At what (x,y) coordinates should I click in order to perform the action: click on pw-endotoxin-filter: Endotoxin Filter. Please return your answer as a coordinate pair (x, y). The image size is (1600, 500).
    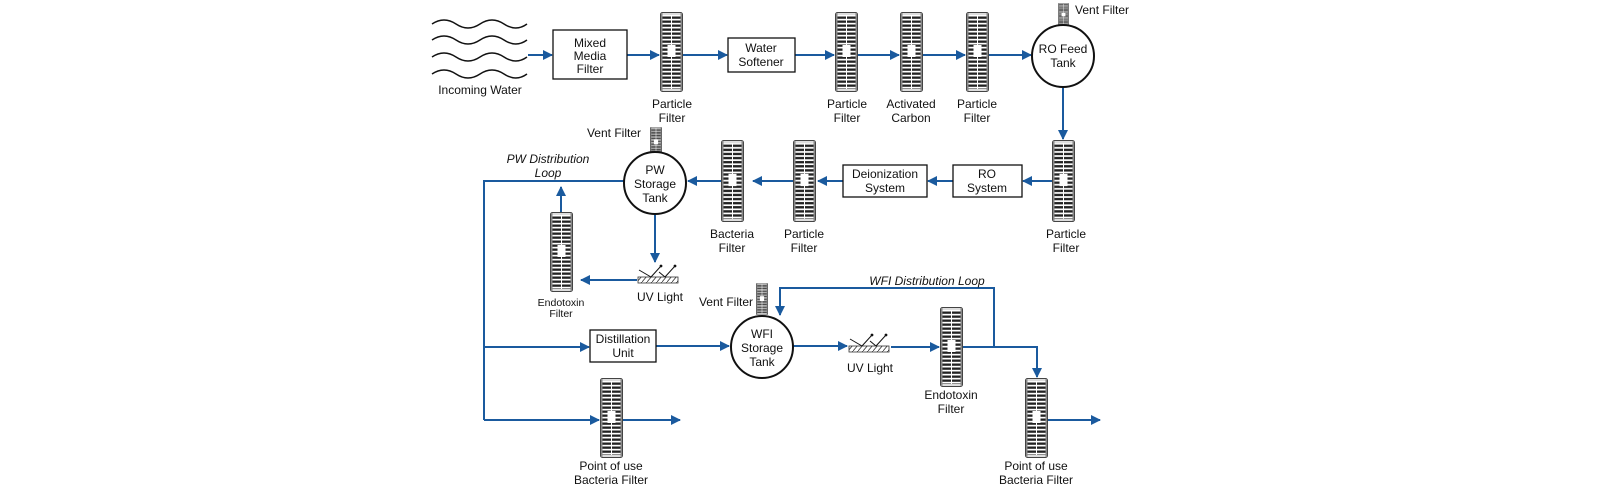
    Looking at the image, I should click on (561, 266).